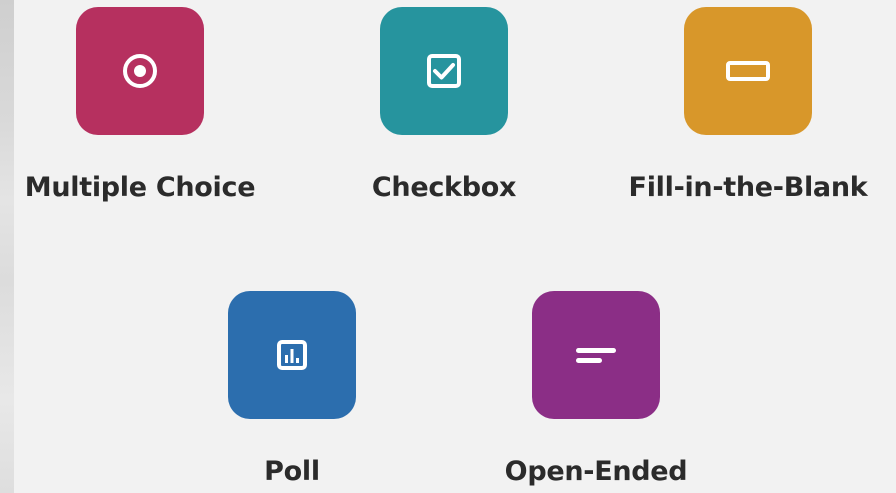 The height and width of the screenshot is (493, 896). I want to click on poll-label: Poll, so click(292, 471).